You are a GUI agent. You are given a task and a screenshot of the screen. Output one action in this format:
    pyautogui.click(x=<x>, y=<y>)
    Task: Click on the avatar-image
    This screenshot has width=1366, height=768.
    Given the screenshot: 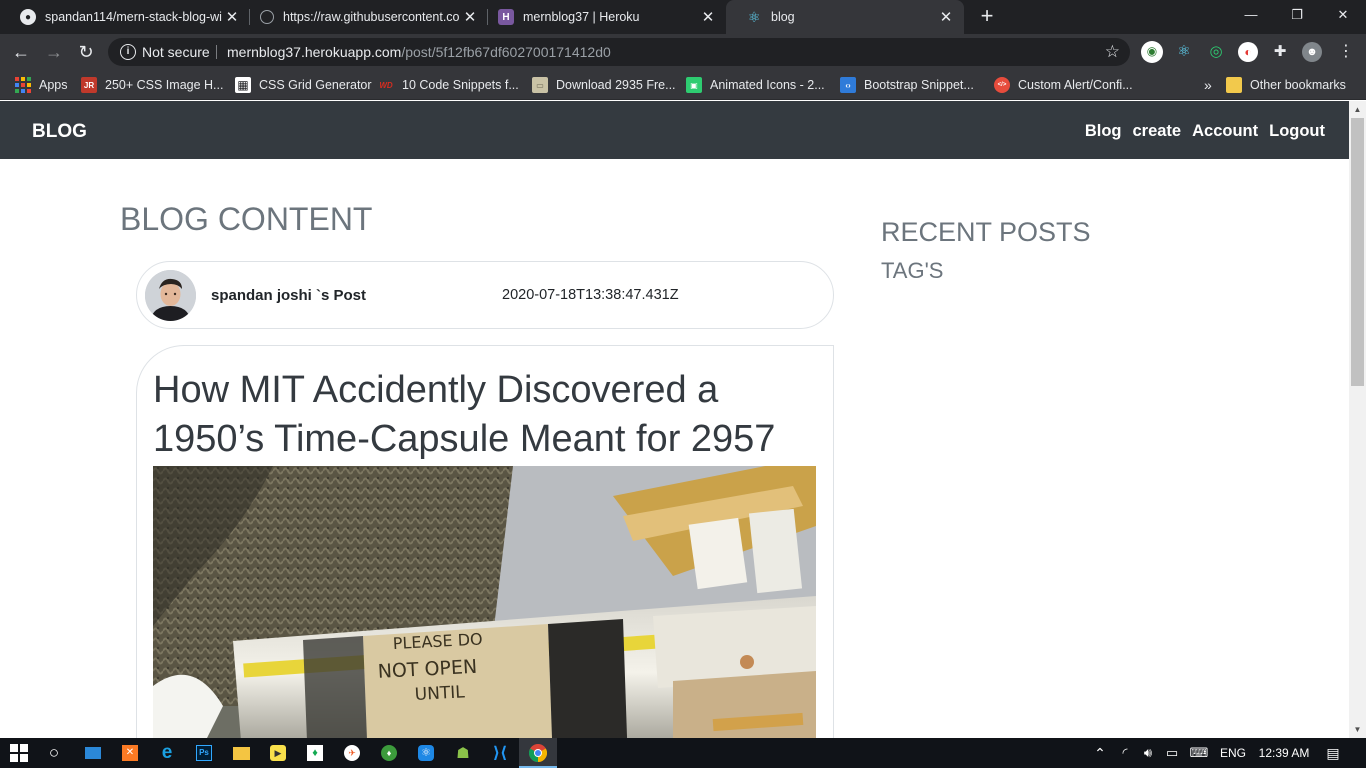 What is the action you would take?
    pyautogui.click(x=170, y=295)
    